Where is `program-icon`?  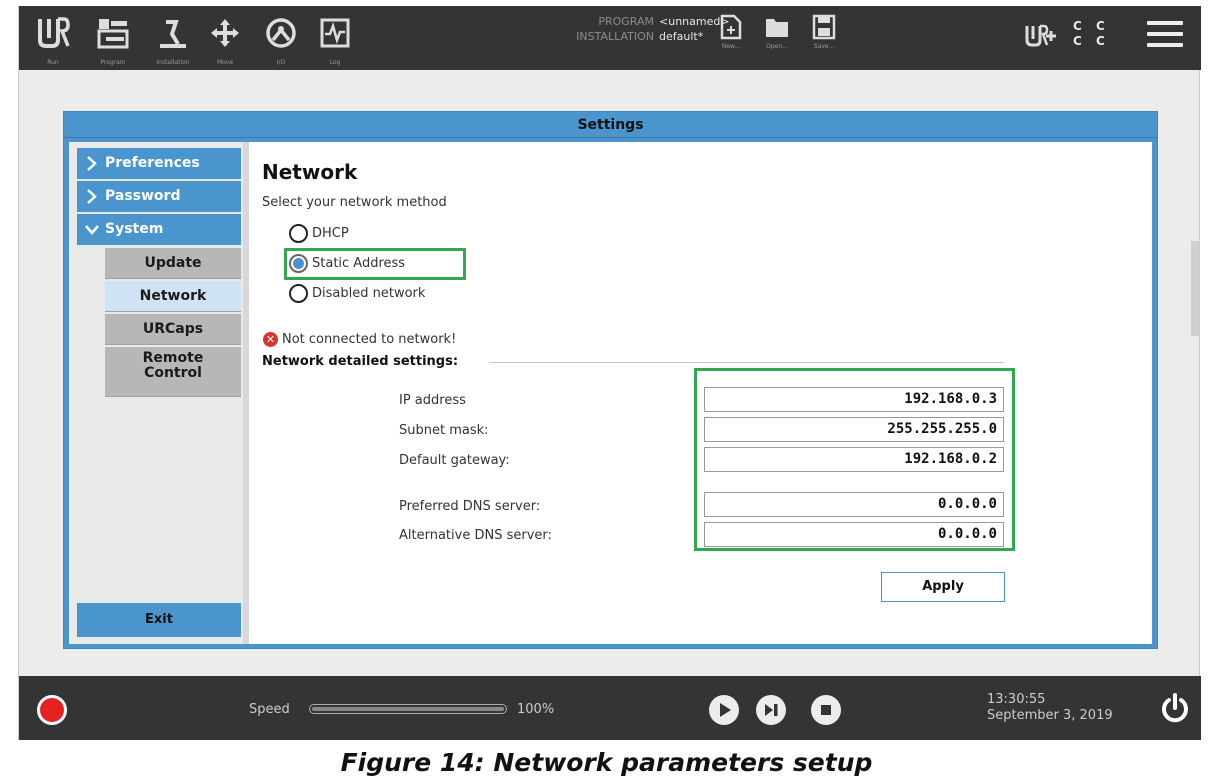 program-icon is located at coordinates (113, 34).